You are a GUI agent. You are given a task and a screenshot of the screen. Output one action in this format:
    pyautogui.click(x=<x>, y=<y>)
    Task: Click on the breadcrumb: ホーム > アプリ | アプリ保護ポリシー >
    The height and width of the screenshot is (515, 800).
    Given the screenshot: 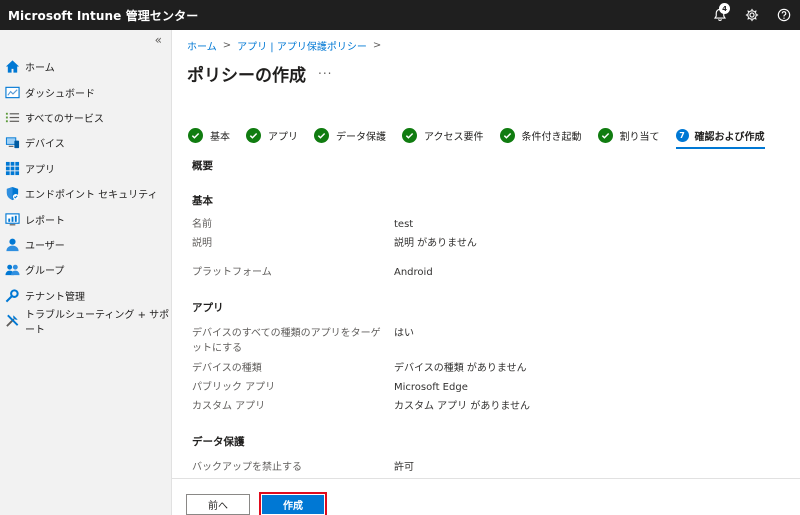 What is the action you would take?
    pyautogui.click(x=284, y=45)
    